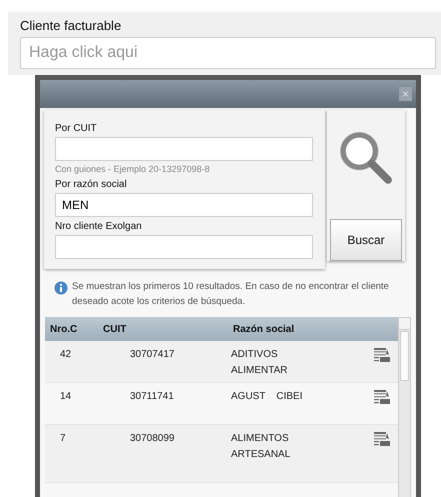 This screenshot has height=497, width=441. What do you see at coordinates (261, 447) in the screenshot?
I see `table-cell-text: ALIMENTOS ARTESANAL` at bounding box center [261, 447].